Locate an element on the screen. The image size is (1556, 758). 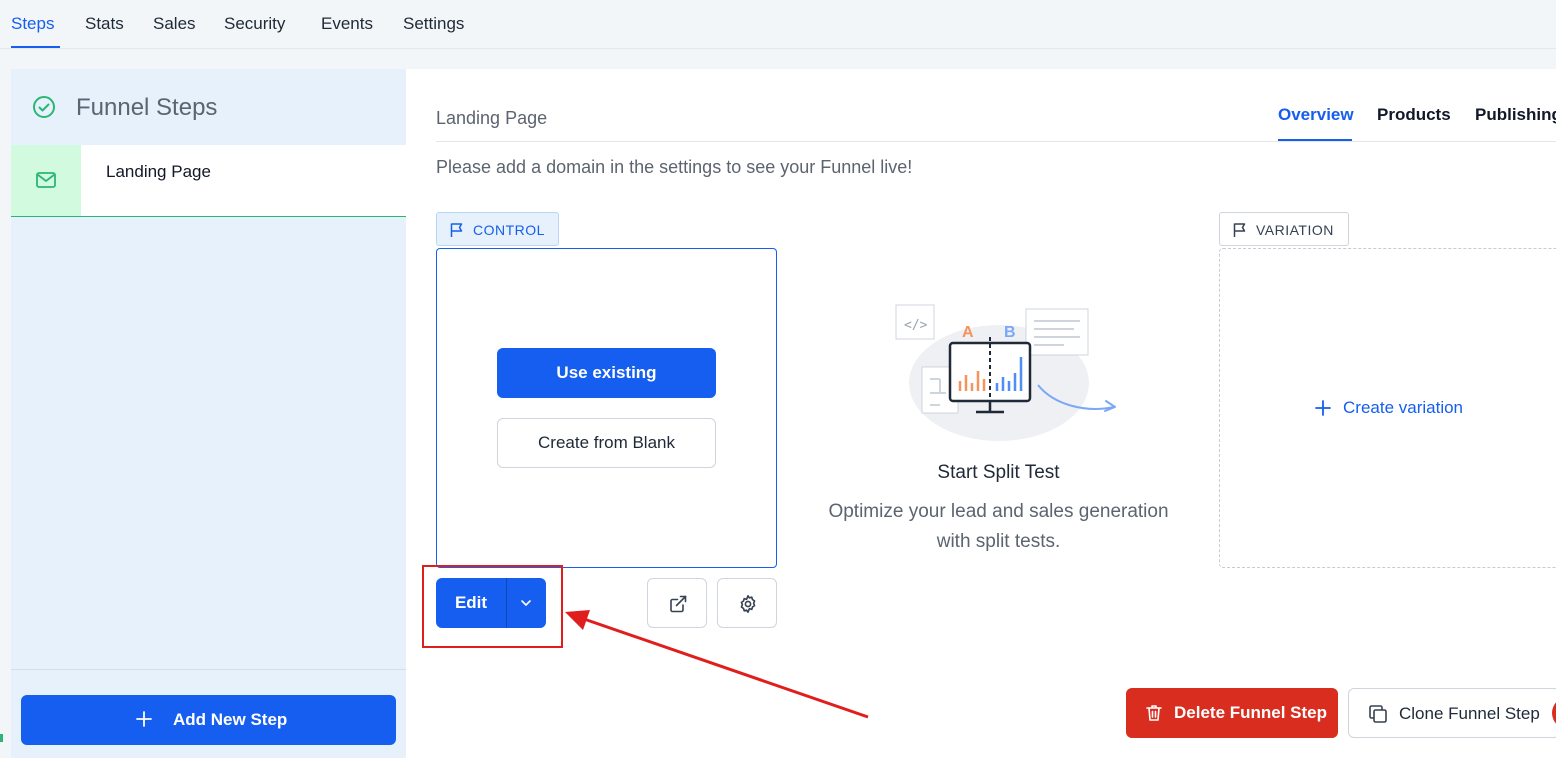
variant-a-label: A is located at coordinates (968, 332).